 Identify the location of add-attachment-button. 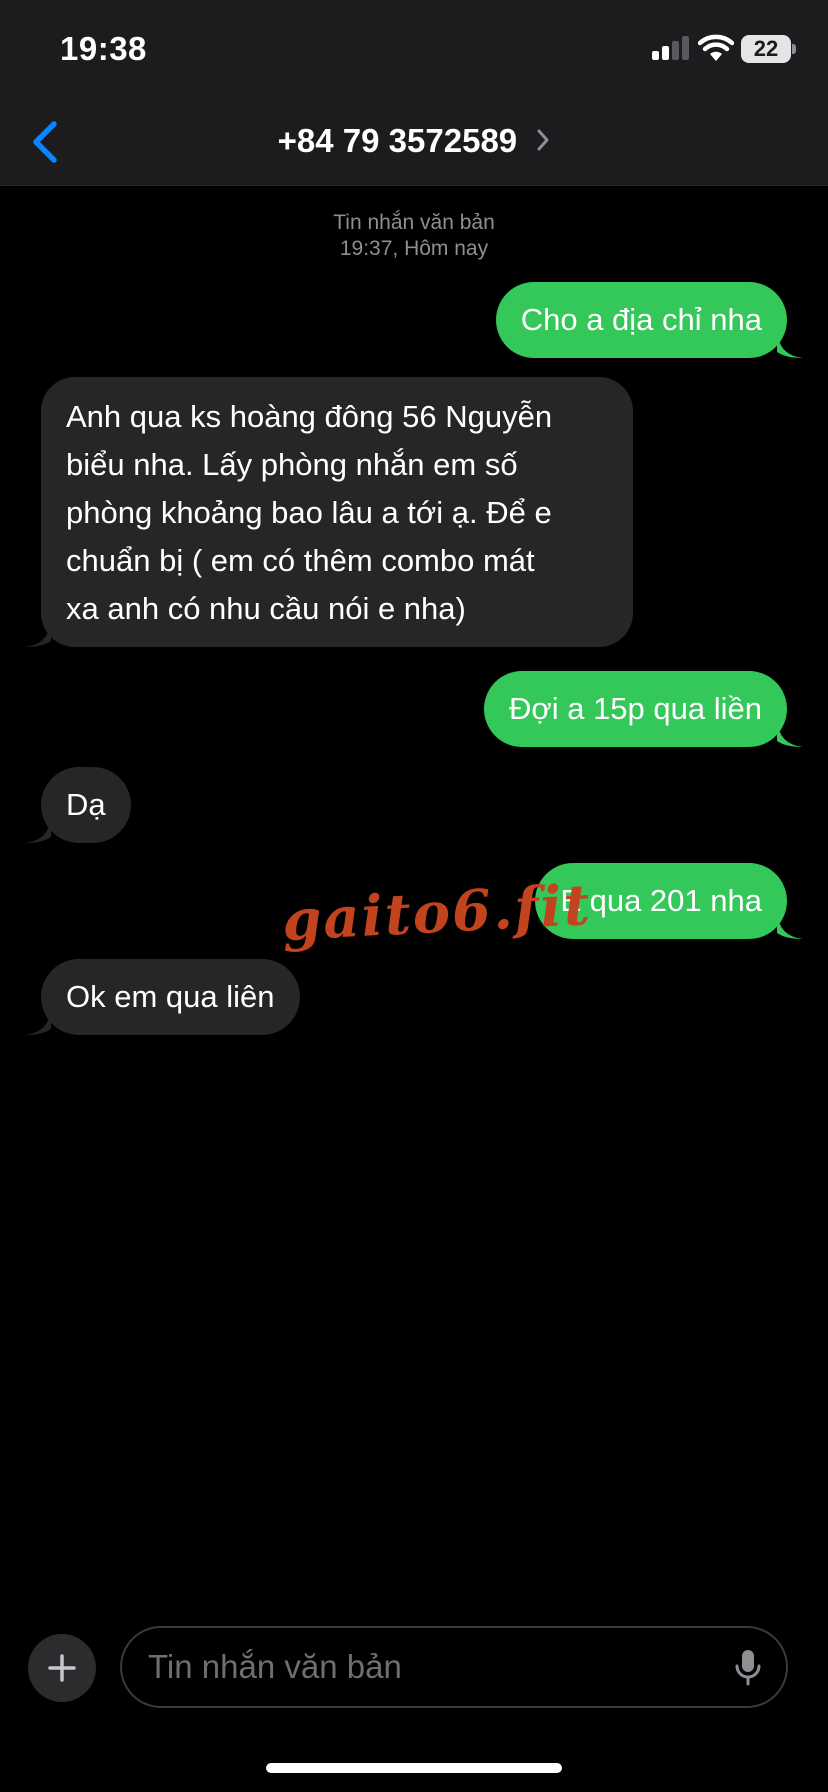
(62, 1668).